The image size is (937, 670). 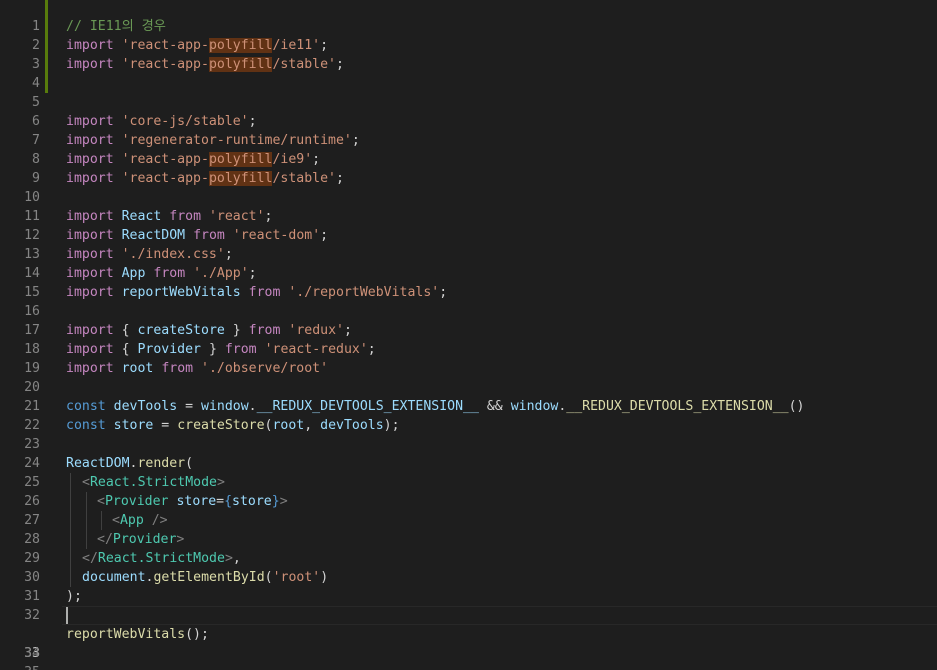 I want to click on string: /stable', so click(x=304, y=178).